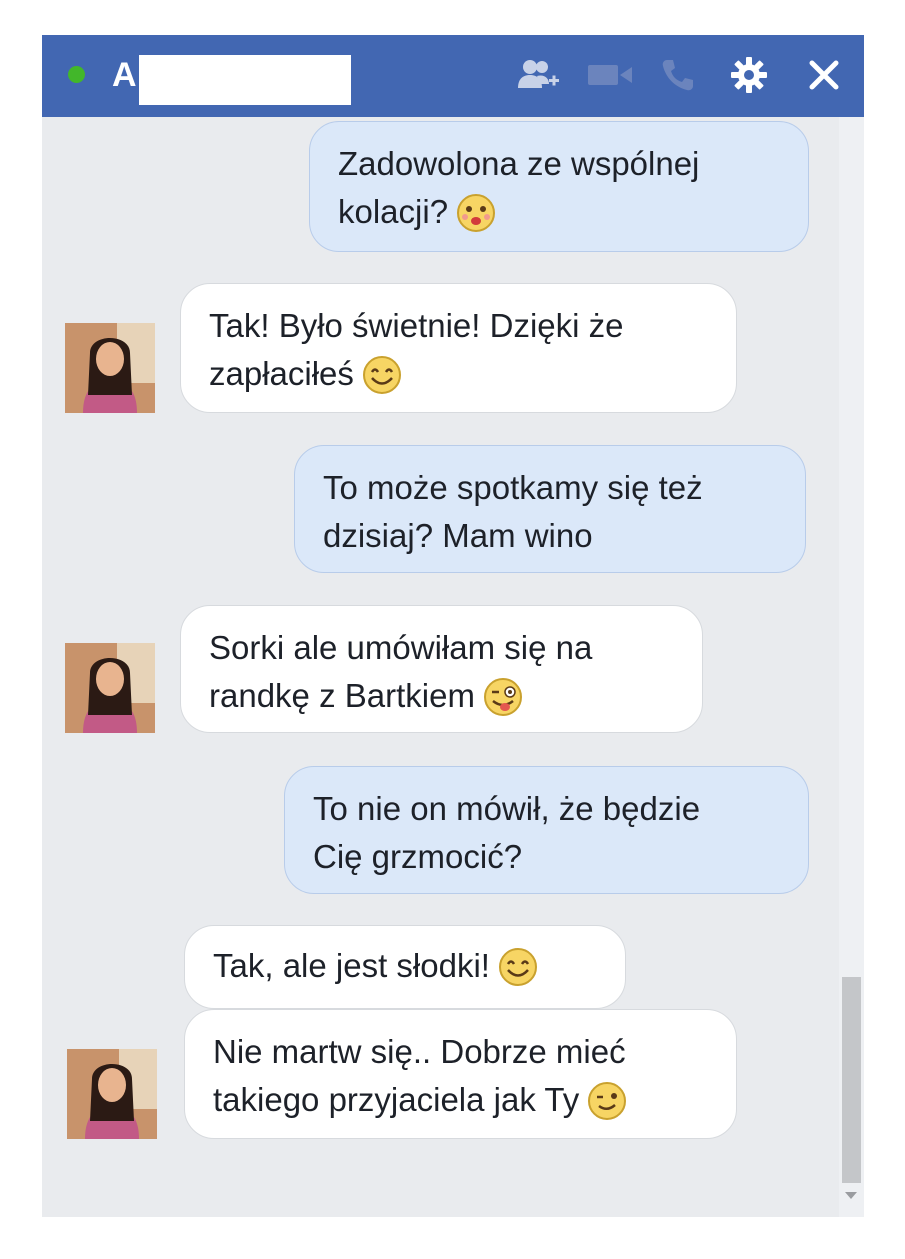 The width and height of the screenshot is (905, 1259). Describe the element at coordinates (611, 75) in the screenshot. I see `video-call-icon` at that location.